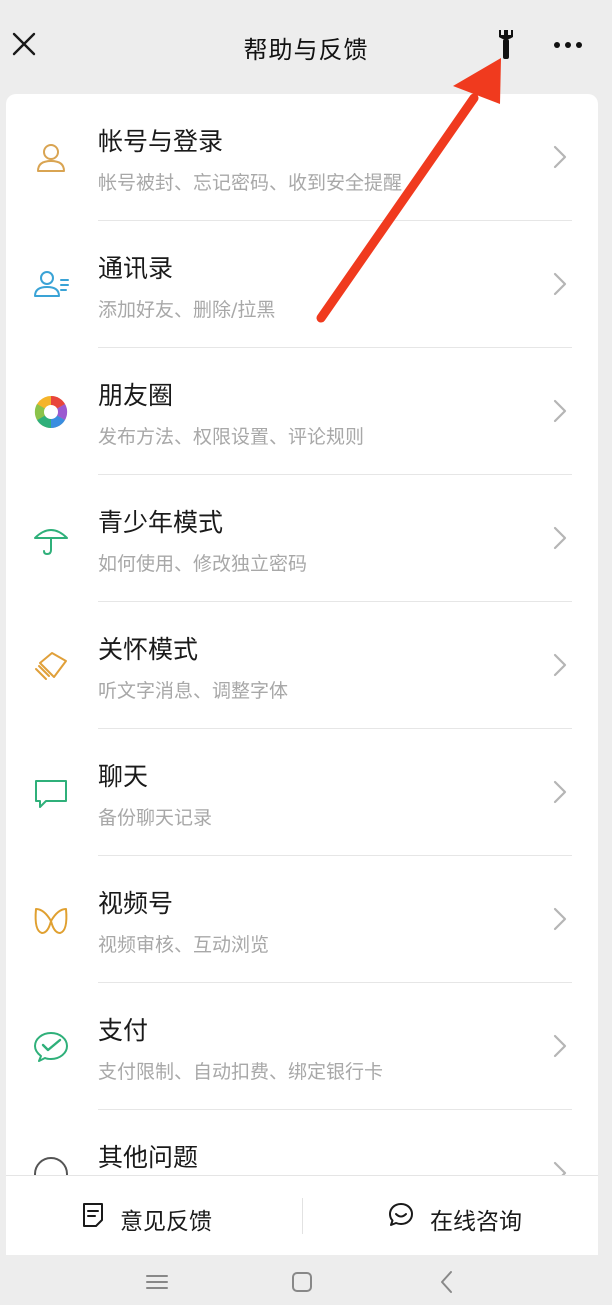 Image resolution: width=612 pixels, height=1305 pixels. I want to click on more-icon, so click(568, 45).